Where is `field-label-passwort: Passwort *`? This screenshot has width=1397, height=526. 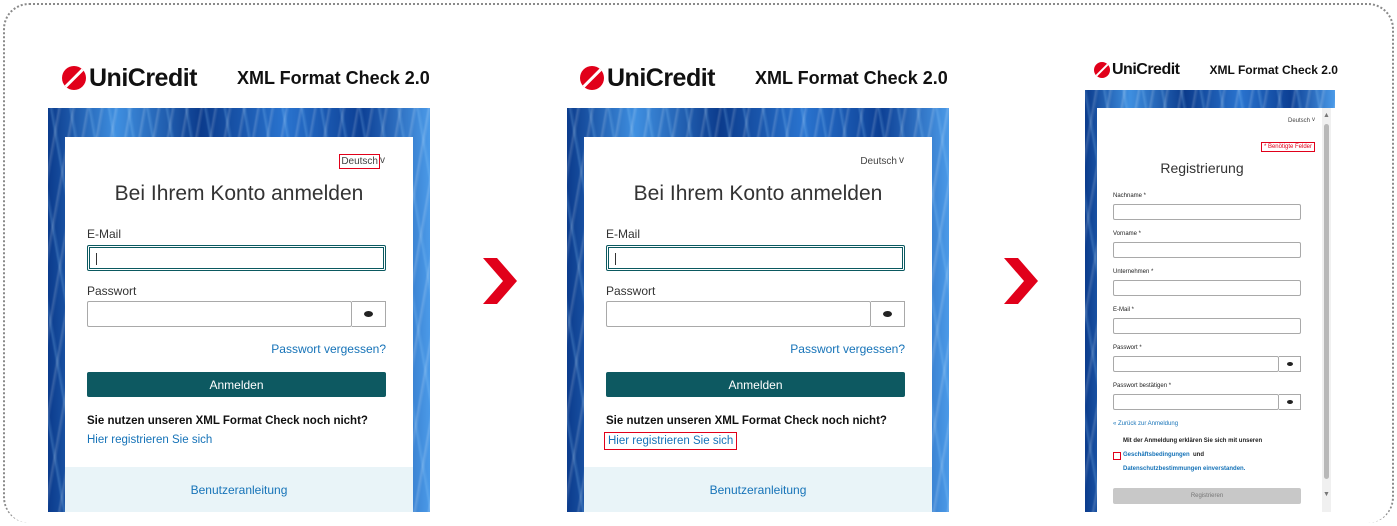
field-label-passwort: Passwort * is located at coordinates (1127, 348).